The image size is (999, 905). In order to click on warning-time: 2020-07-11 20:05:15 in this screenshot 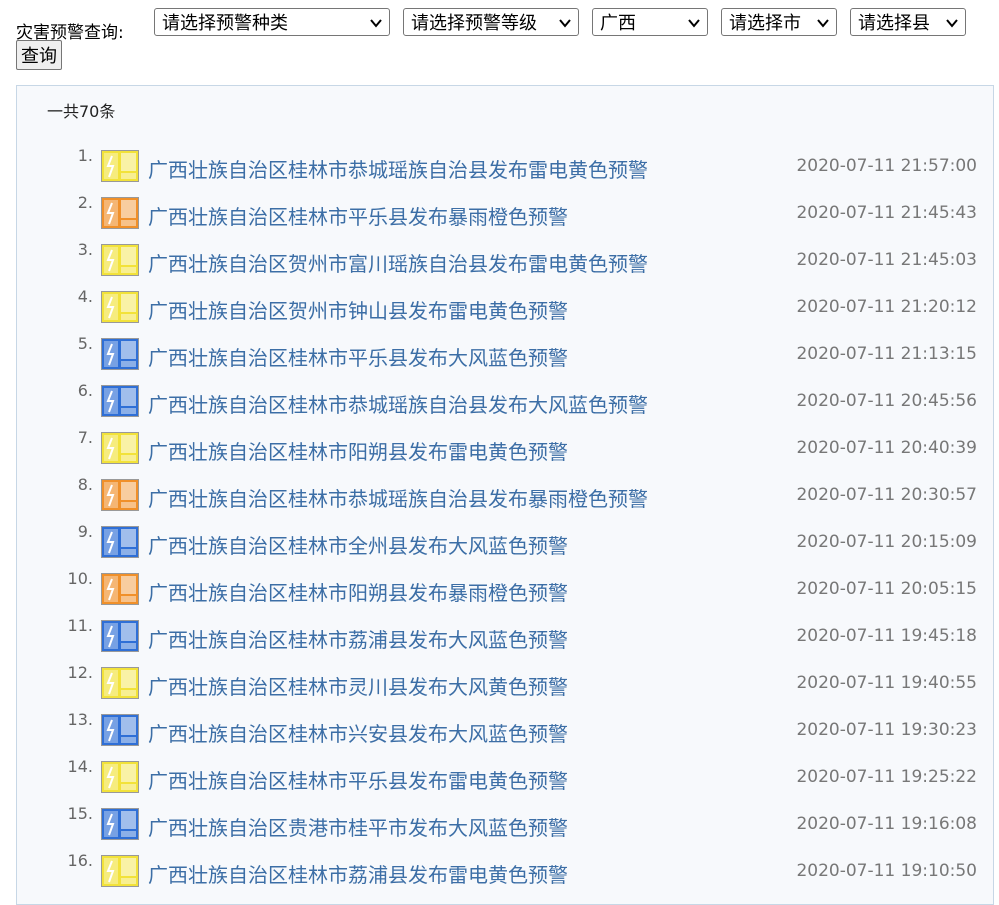, I will do `click(886, 589)`.